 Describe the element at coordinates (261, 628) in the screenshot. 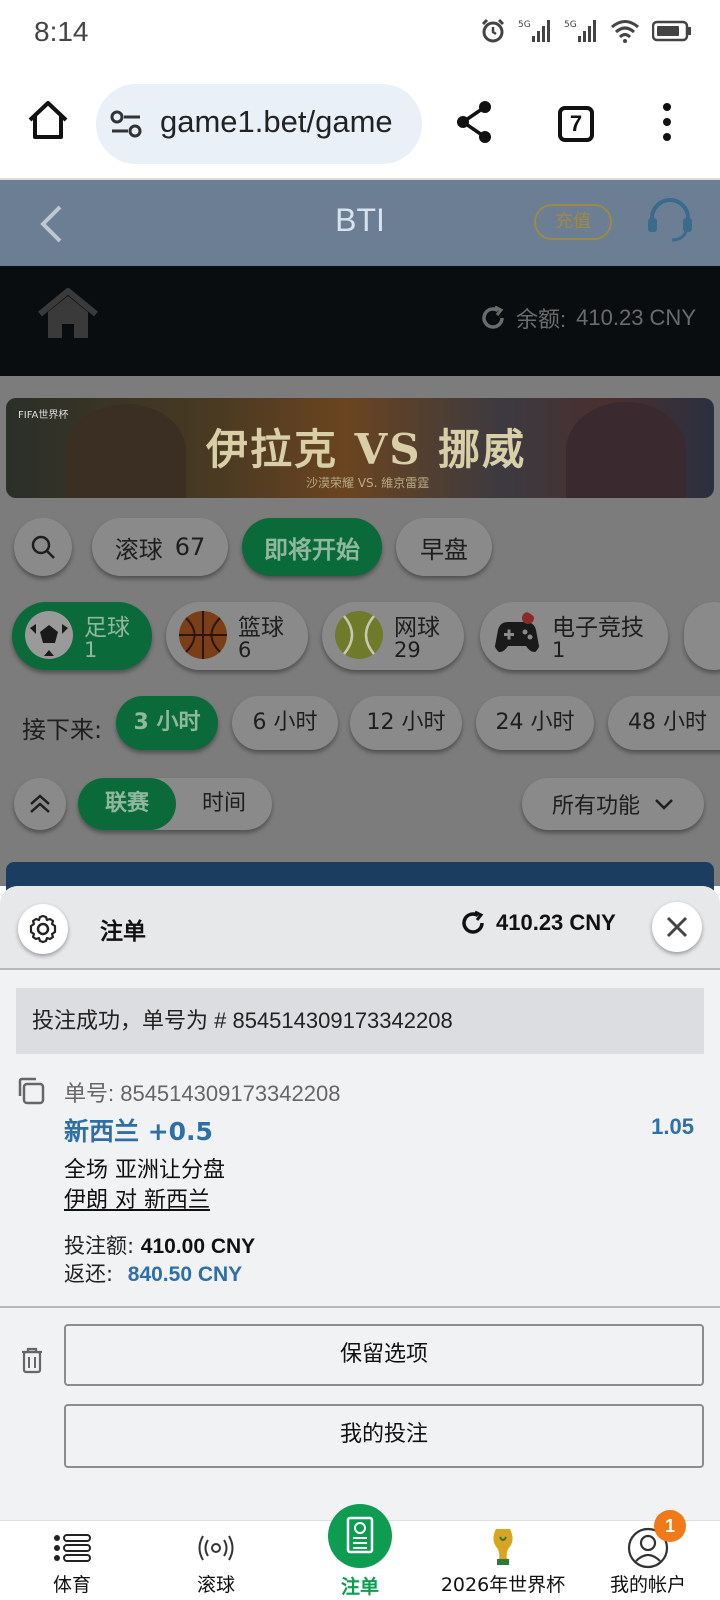

I see `sport-name: 篮球` at that location.